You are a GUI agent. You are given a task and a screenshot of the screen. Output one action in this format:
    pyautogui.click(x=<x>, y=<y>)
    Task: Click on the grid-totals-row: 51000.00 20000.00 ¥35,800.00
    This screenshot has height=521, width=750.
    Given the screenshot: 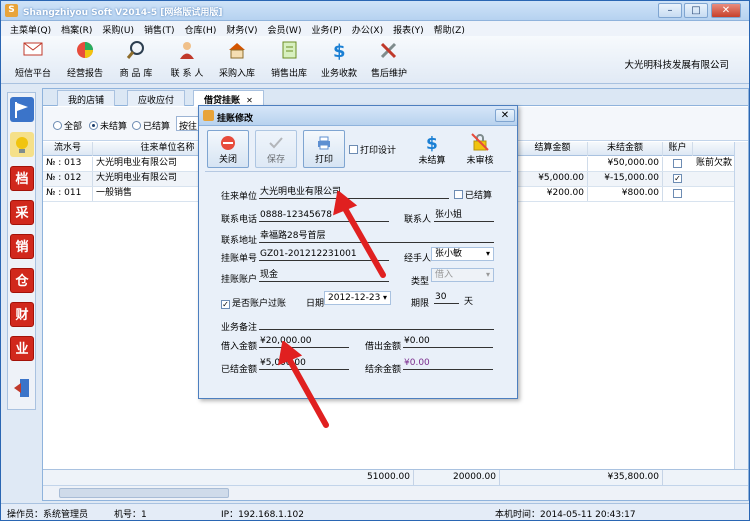 What is the action you would take?
    pyautogui.click(x=395, y=477)
    